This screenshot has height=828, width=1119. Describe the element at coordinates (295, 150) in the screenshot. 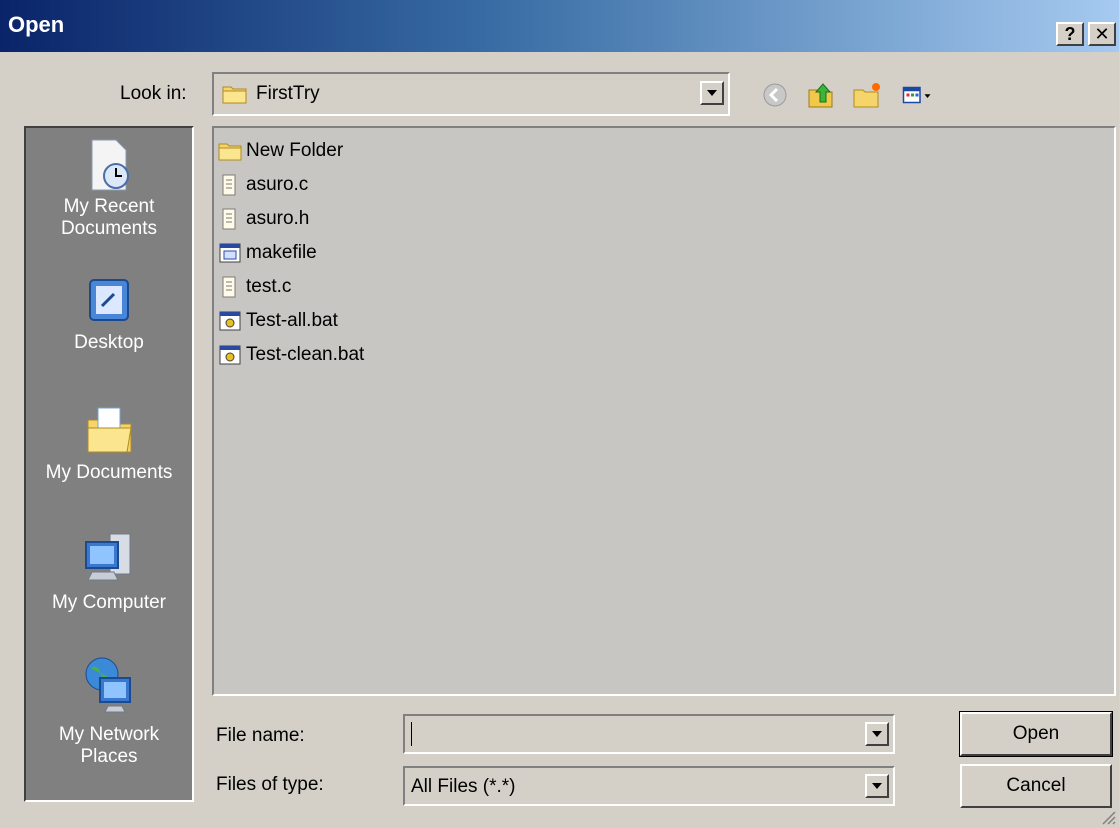

I see `file-name: New Folder` at that location.